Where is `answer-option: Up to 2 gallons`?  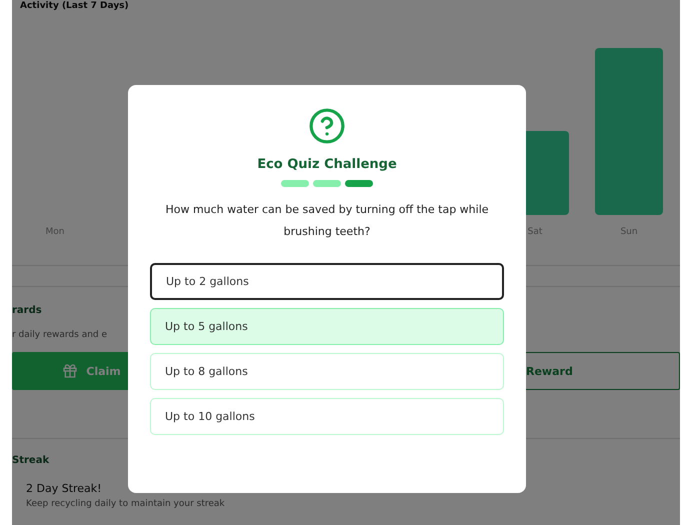 answer-option: Up to 2 gallons is located at coordinates (327, 281).